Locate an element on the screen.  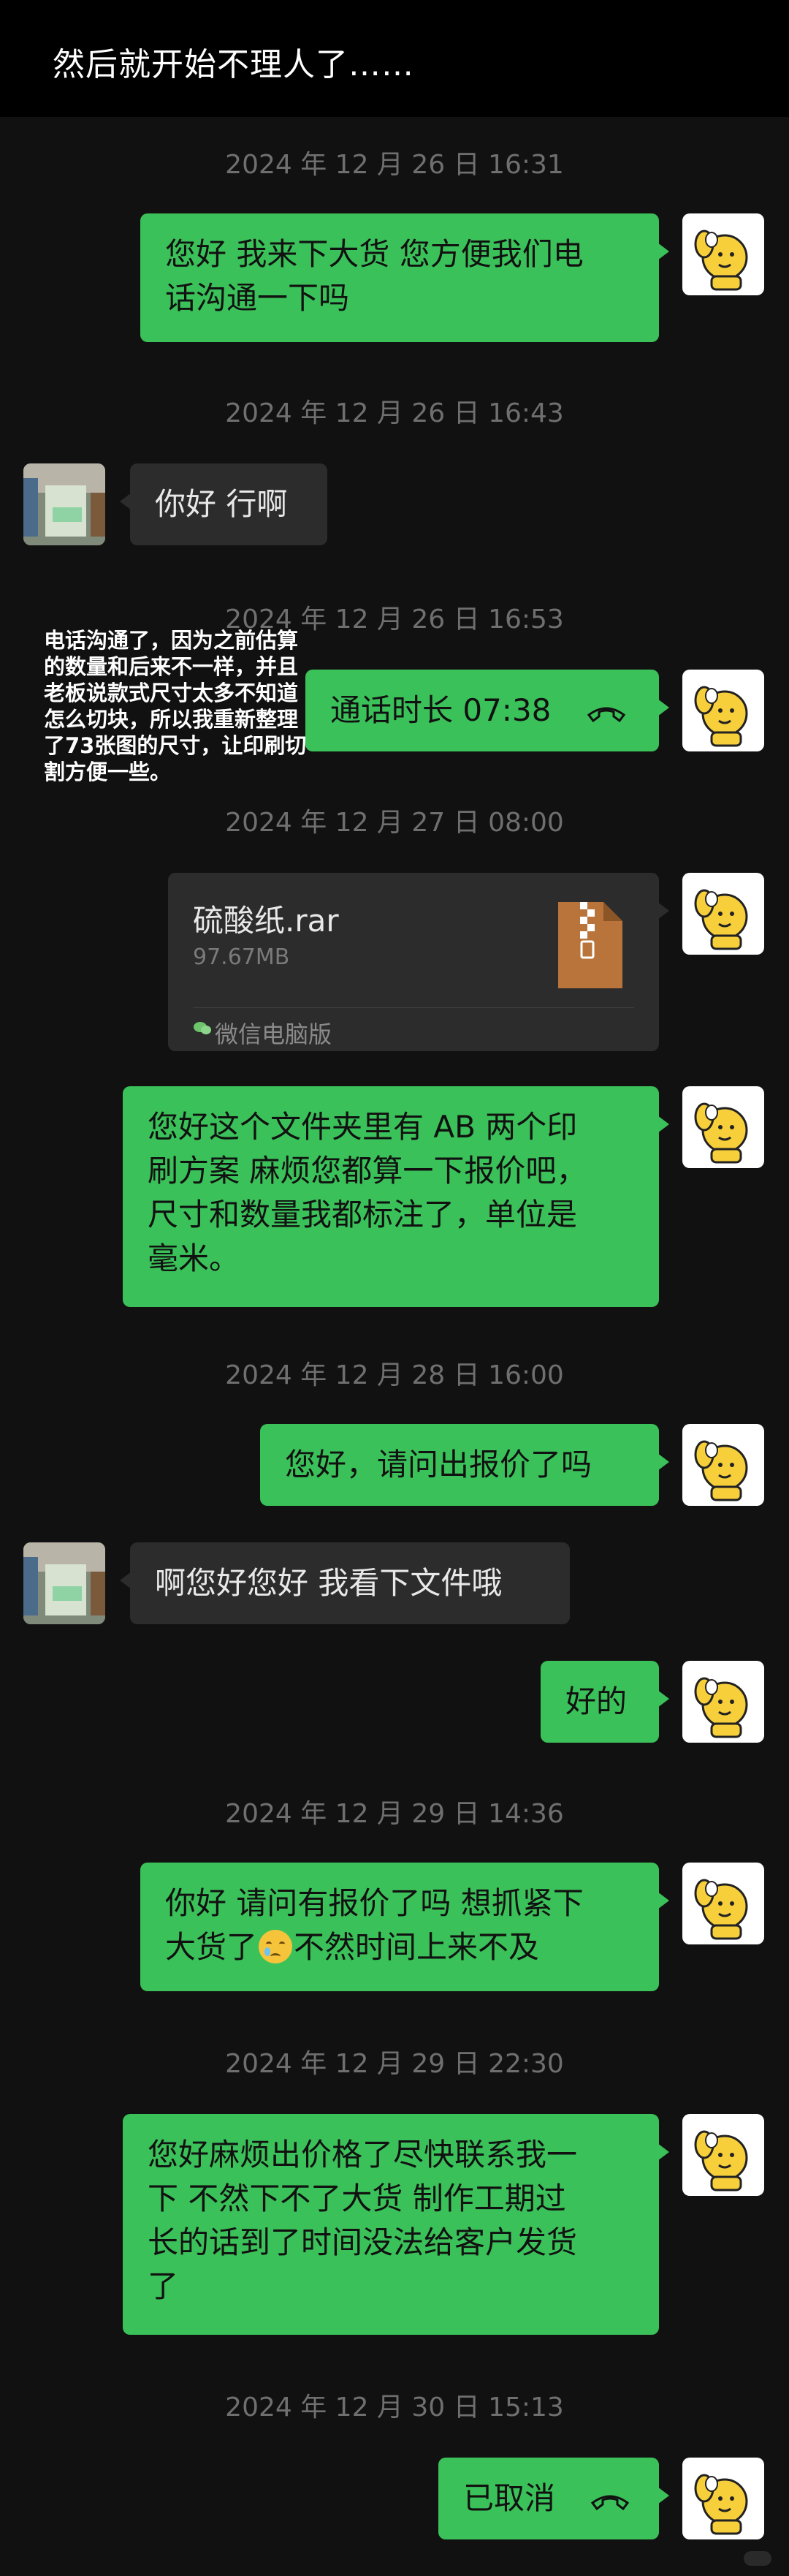
file-size: 97.67MB is located at coordinates (241, 957).